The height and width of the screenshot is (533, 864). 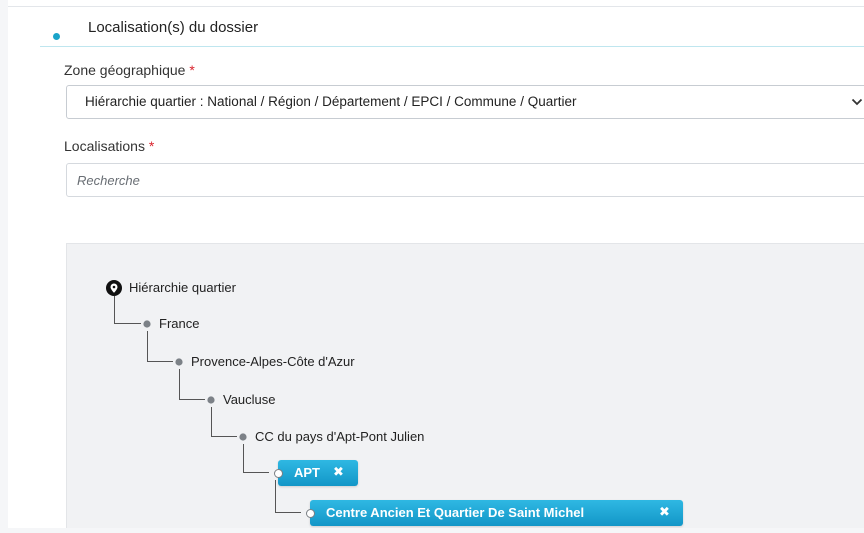 I want to click on section-title: Localisation(s) du dossier, so click(x=173, y=27).